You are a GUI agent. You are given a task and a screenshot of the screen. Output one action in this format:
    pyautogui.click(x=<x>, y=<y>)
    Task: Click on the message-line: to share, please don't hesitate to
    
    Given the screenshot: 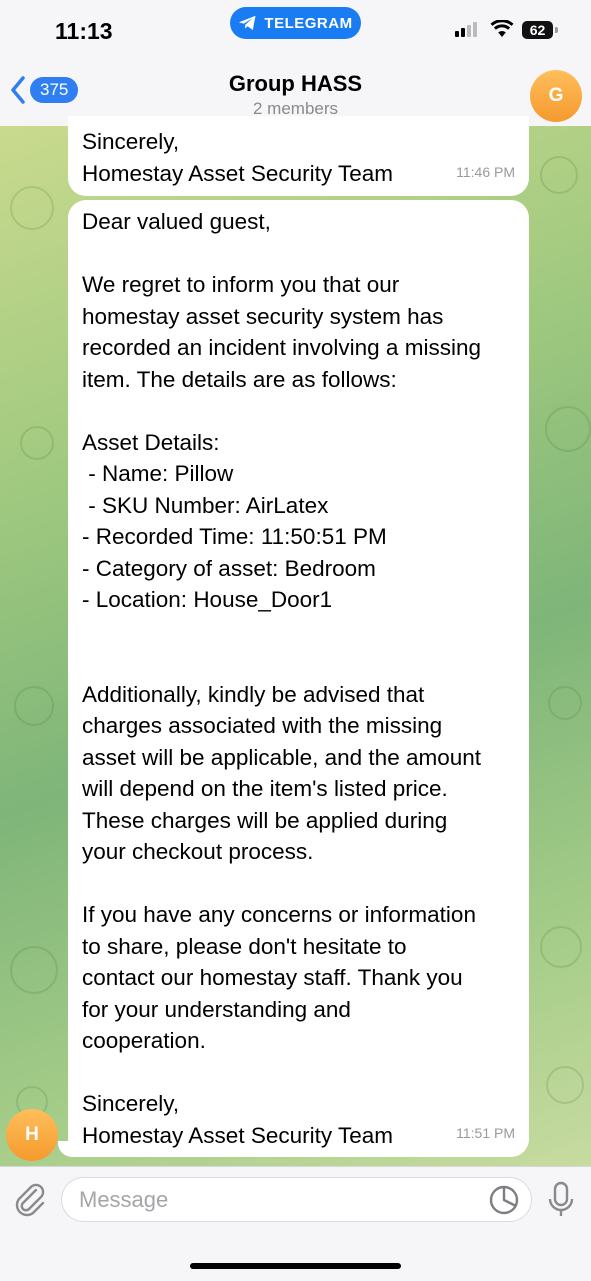 What is the action you would take?
    pyautogui.click(x=244, y=946)
    